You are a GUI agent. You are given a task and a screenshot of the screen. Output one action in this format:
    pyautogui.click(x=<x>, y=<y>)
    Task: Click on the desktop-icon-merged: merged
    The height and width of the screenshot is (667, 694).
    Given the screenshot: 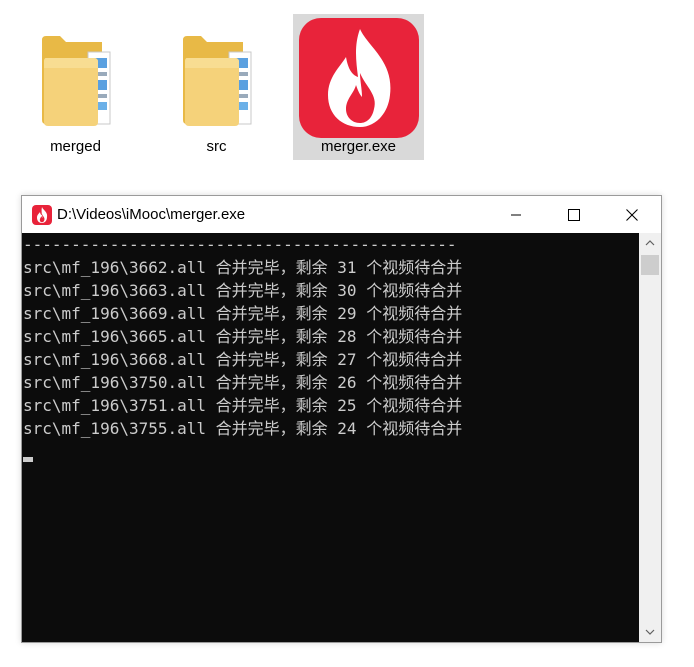 What is the action you would take?
    pyautogui.click(x=75, y=87)
    